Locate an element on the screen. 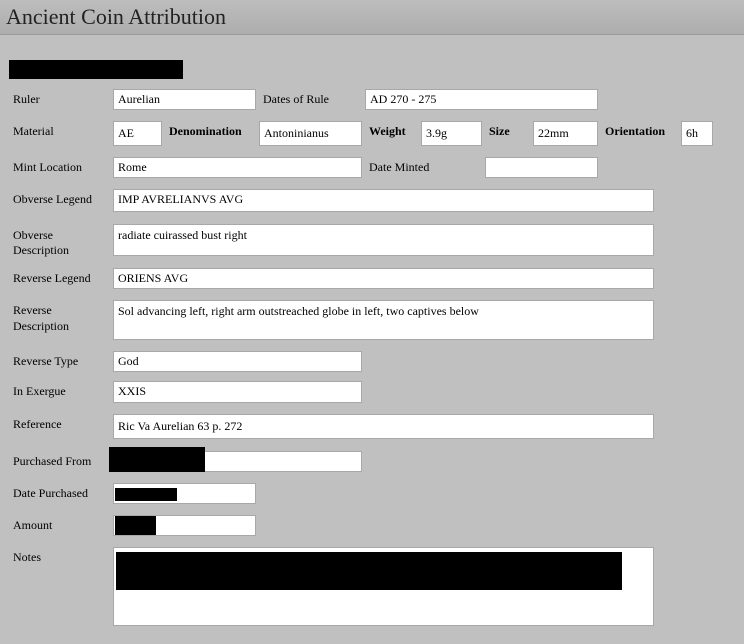 The width and height of the screenshot is (744, 644). redacted-notes is located at coordinates (369, 571).